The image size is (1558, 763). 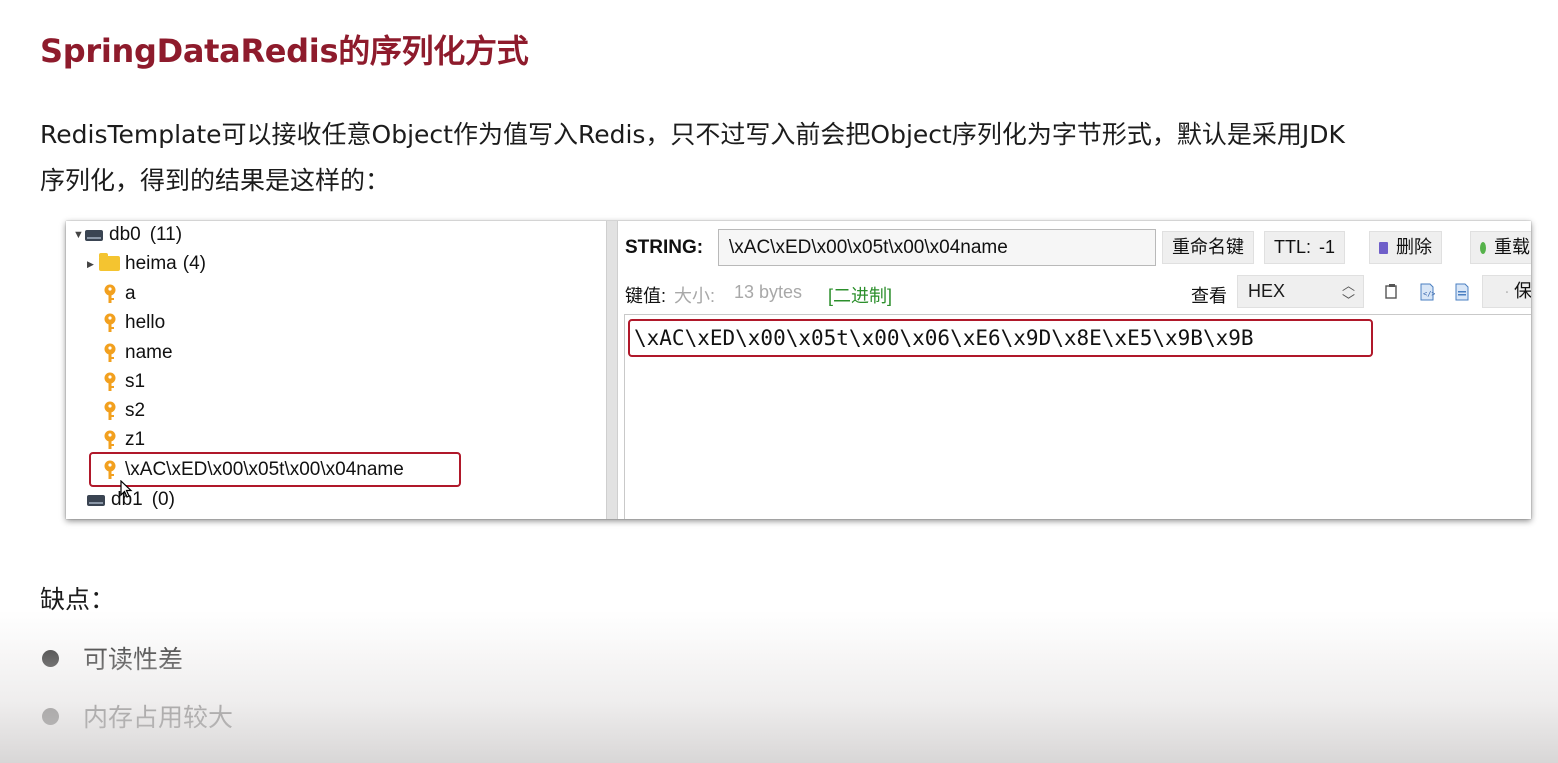 I want to click on cons-item-text: 可读性差, so click(x=133, y=659).